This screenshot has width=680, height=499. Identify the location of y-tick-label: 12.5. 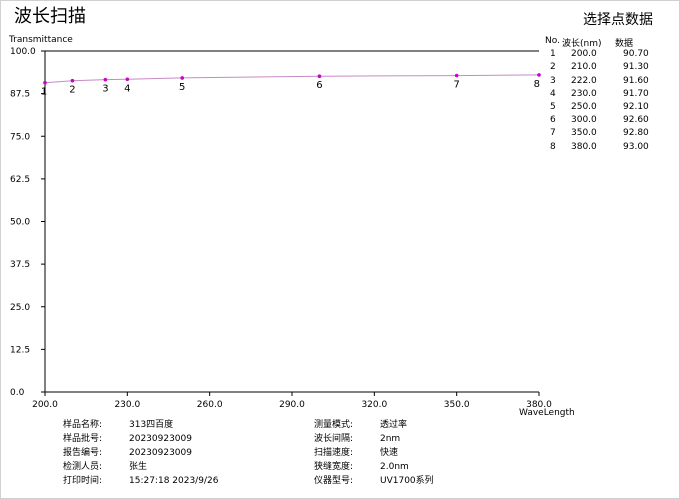
(20, 350).